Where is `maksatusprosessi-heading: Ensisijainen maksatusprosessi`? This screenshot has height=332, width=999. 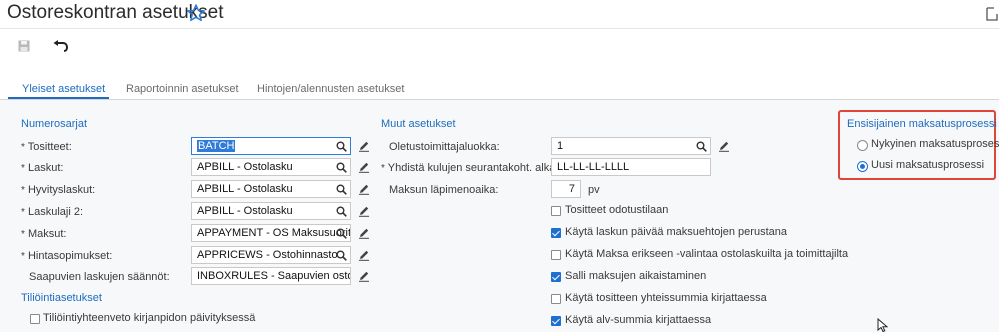 maksatusprosessi-heading: Ensisijainen maksatusprosessi is located at coordinates (922, 124).